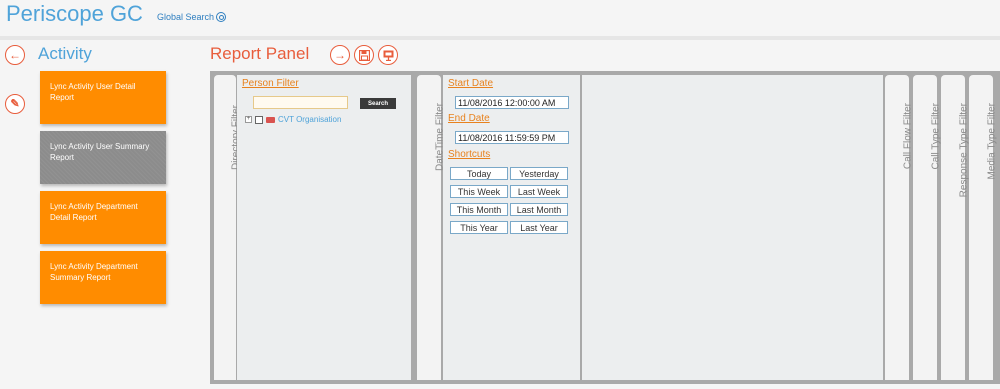 This screenshot has width=1000, height=389. I want to click on app-title: Periscope GC, so click(74, 13).